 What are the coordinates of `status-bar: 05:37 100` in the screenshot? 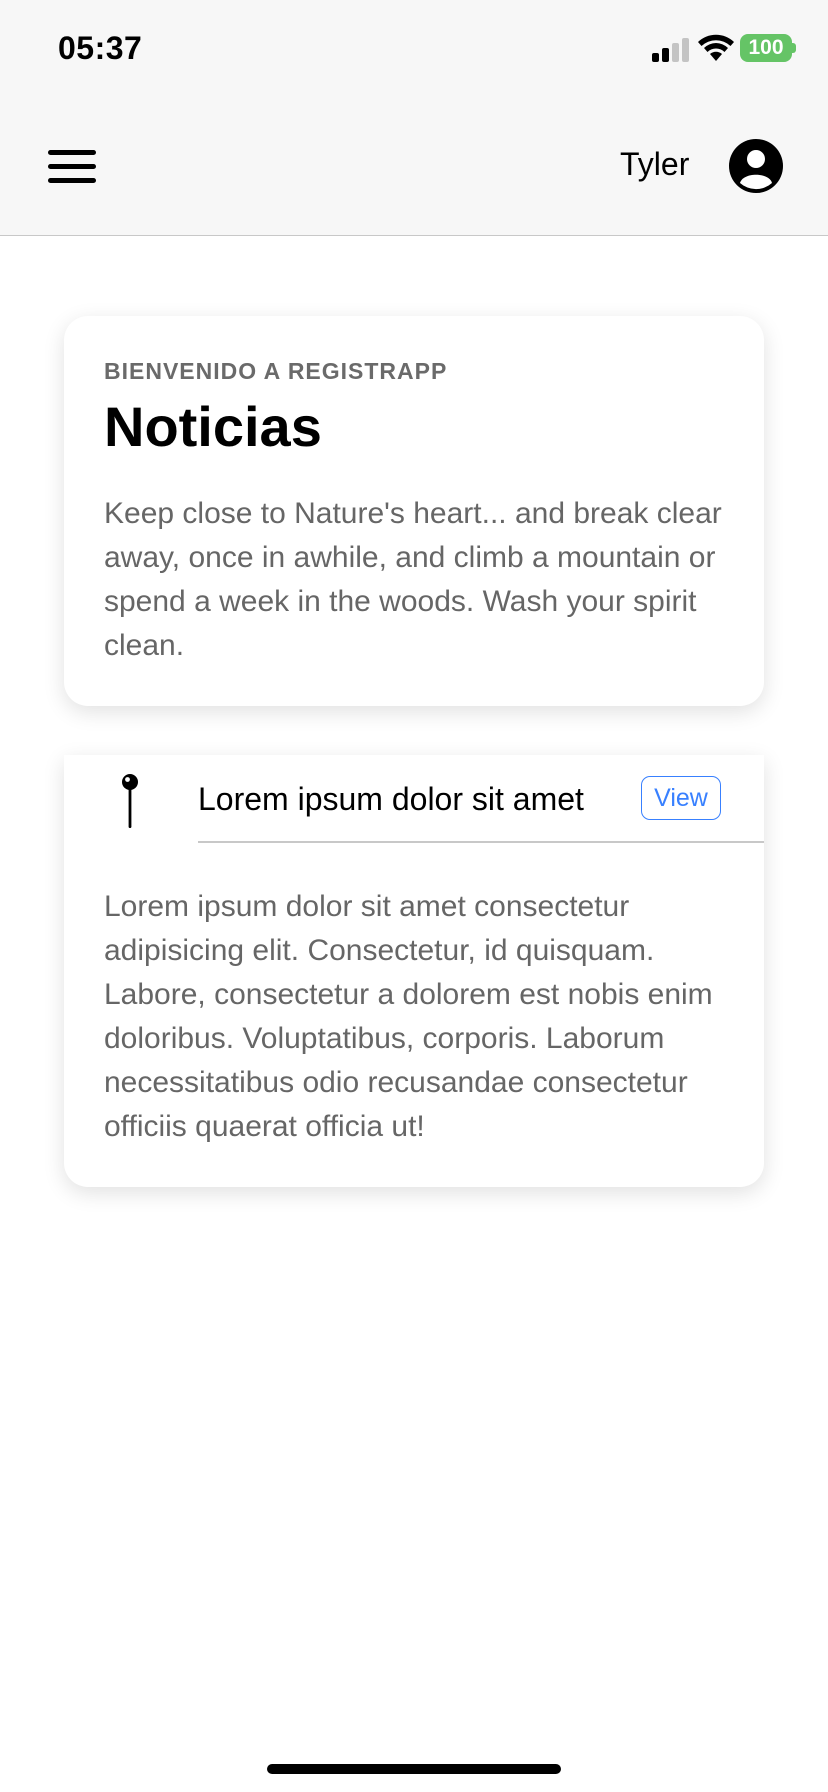 It's located at (414, 50).